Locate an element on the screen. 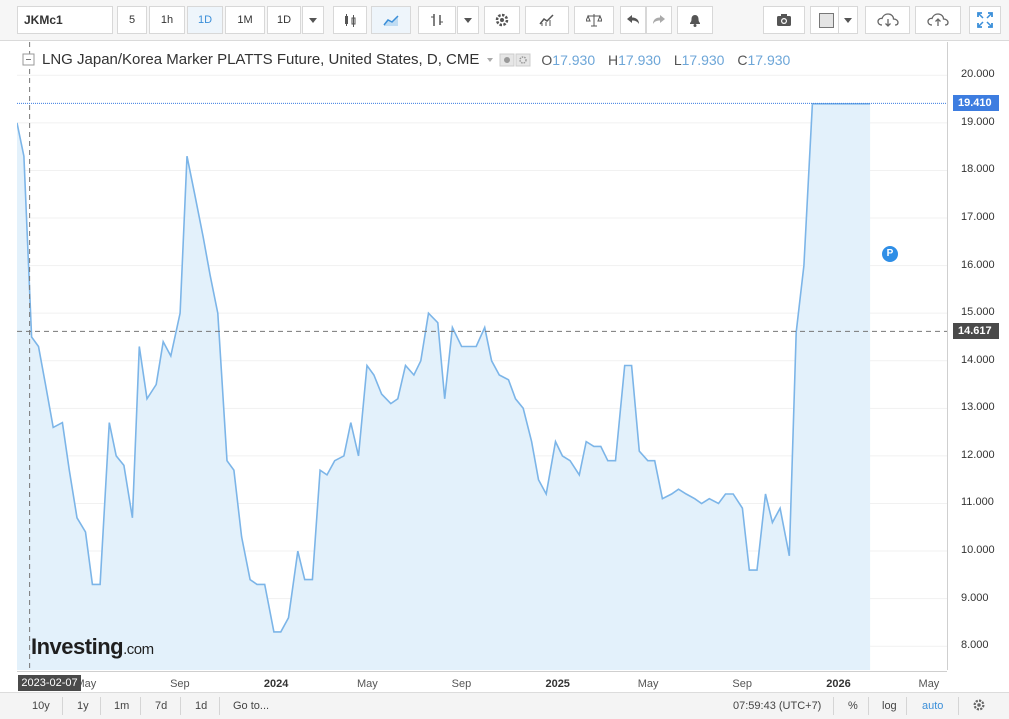 This screenshot has width=1009, height=719. y-tick-label: 19.000 is located at coordinates (978, 121).